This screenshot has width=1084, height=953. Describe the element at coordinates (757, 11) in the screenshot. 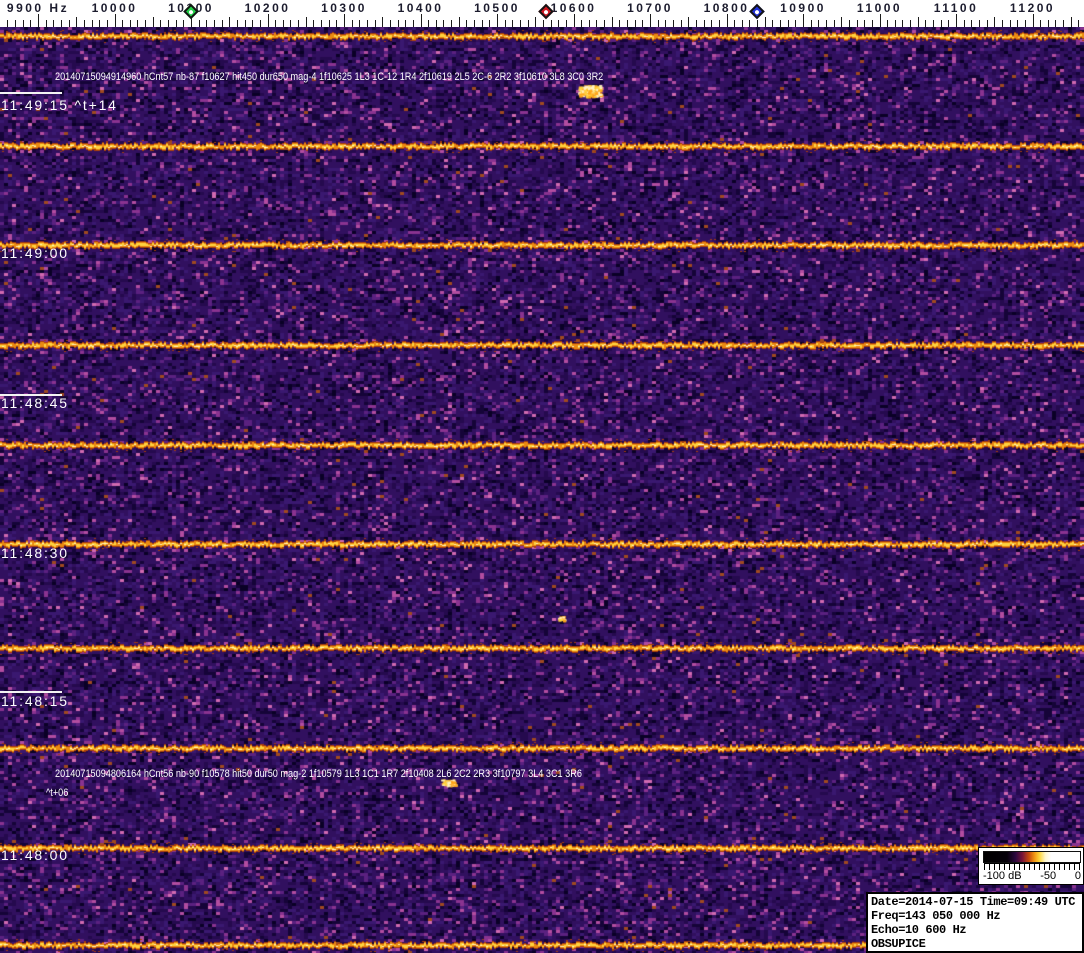

I see `marker-diamond-blue` at that location.